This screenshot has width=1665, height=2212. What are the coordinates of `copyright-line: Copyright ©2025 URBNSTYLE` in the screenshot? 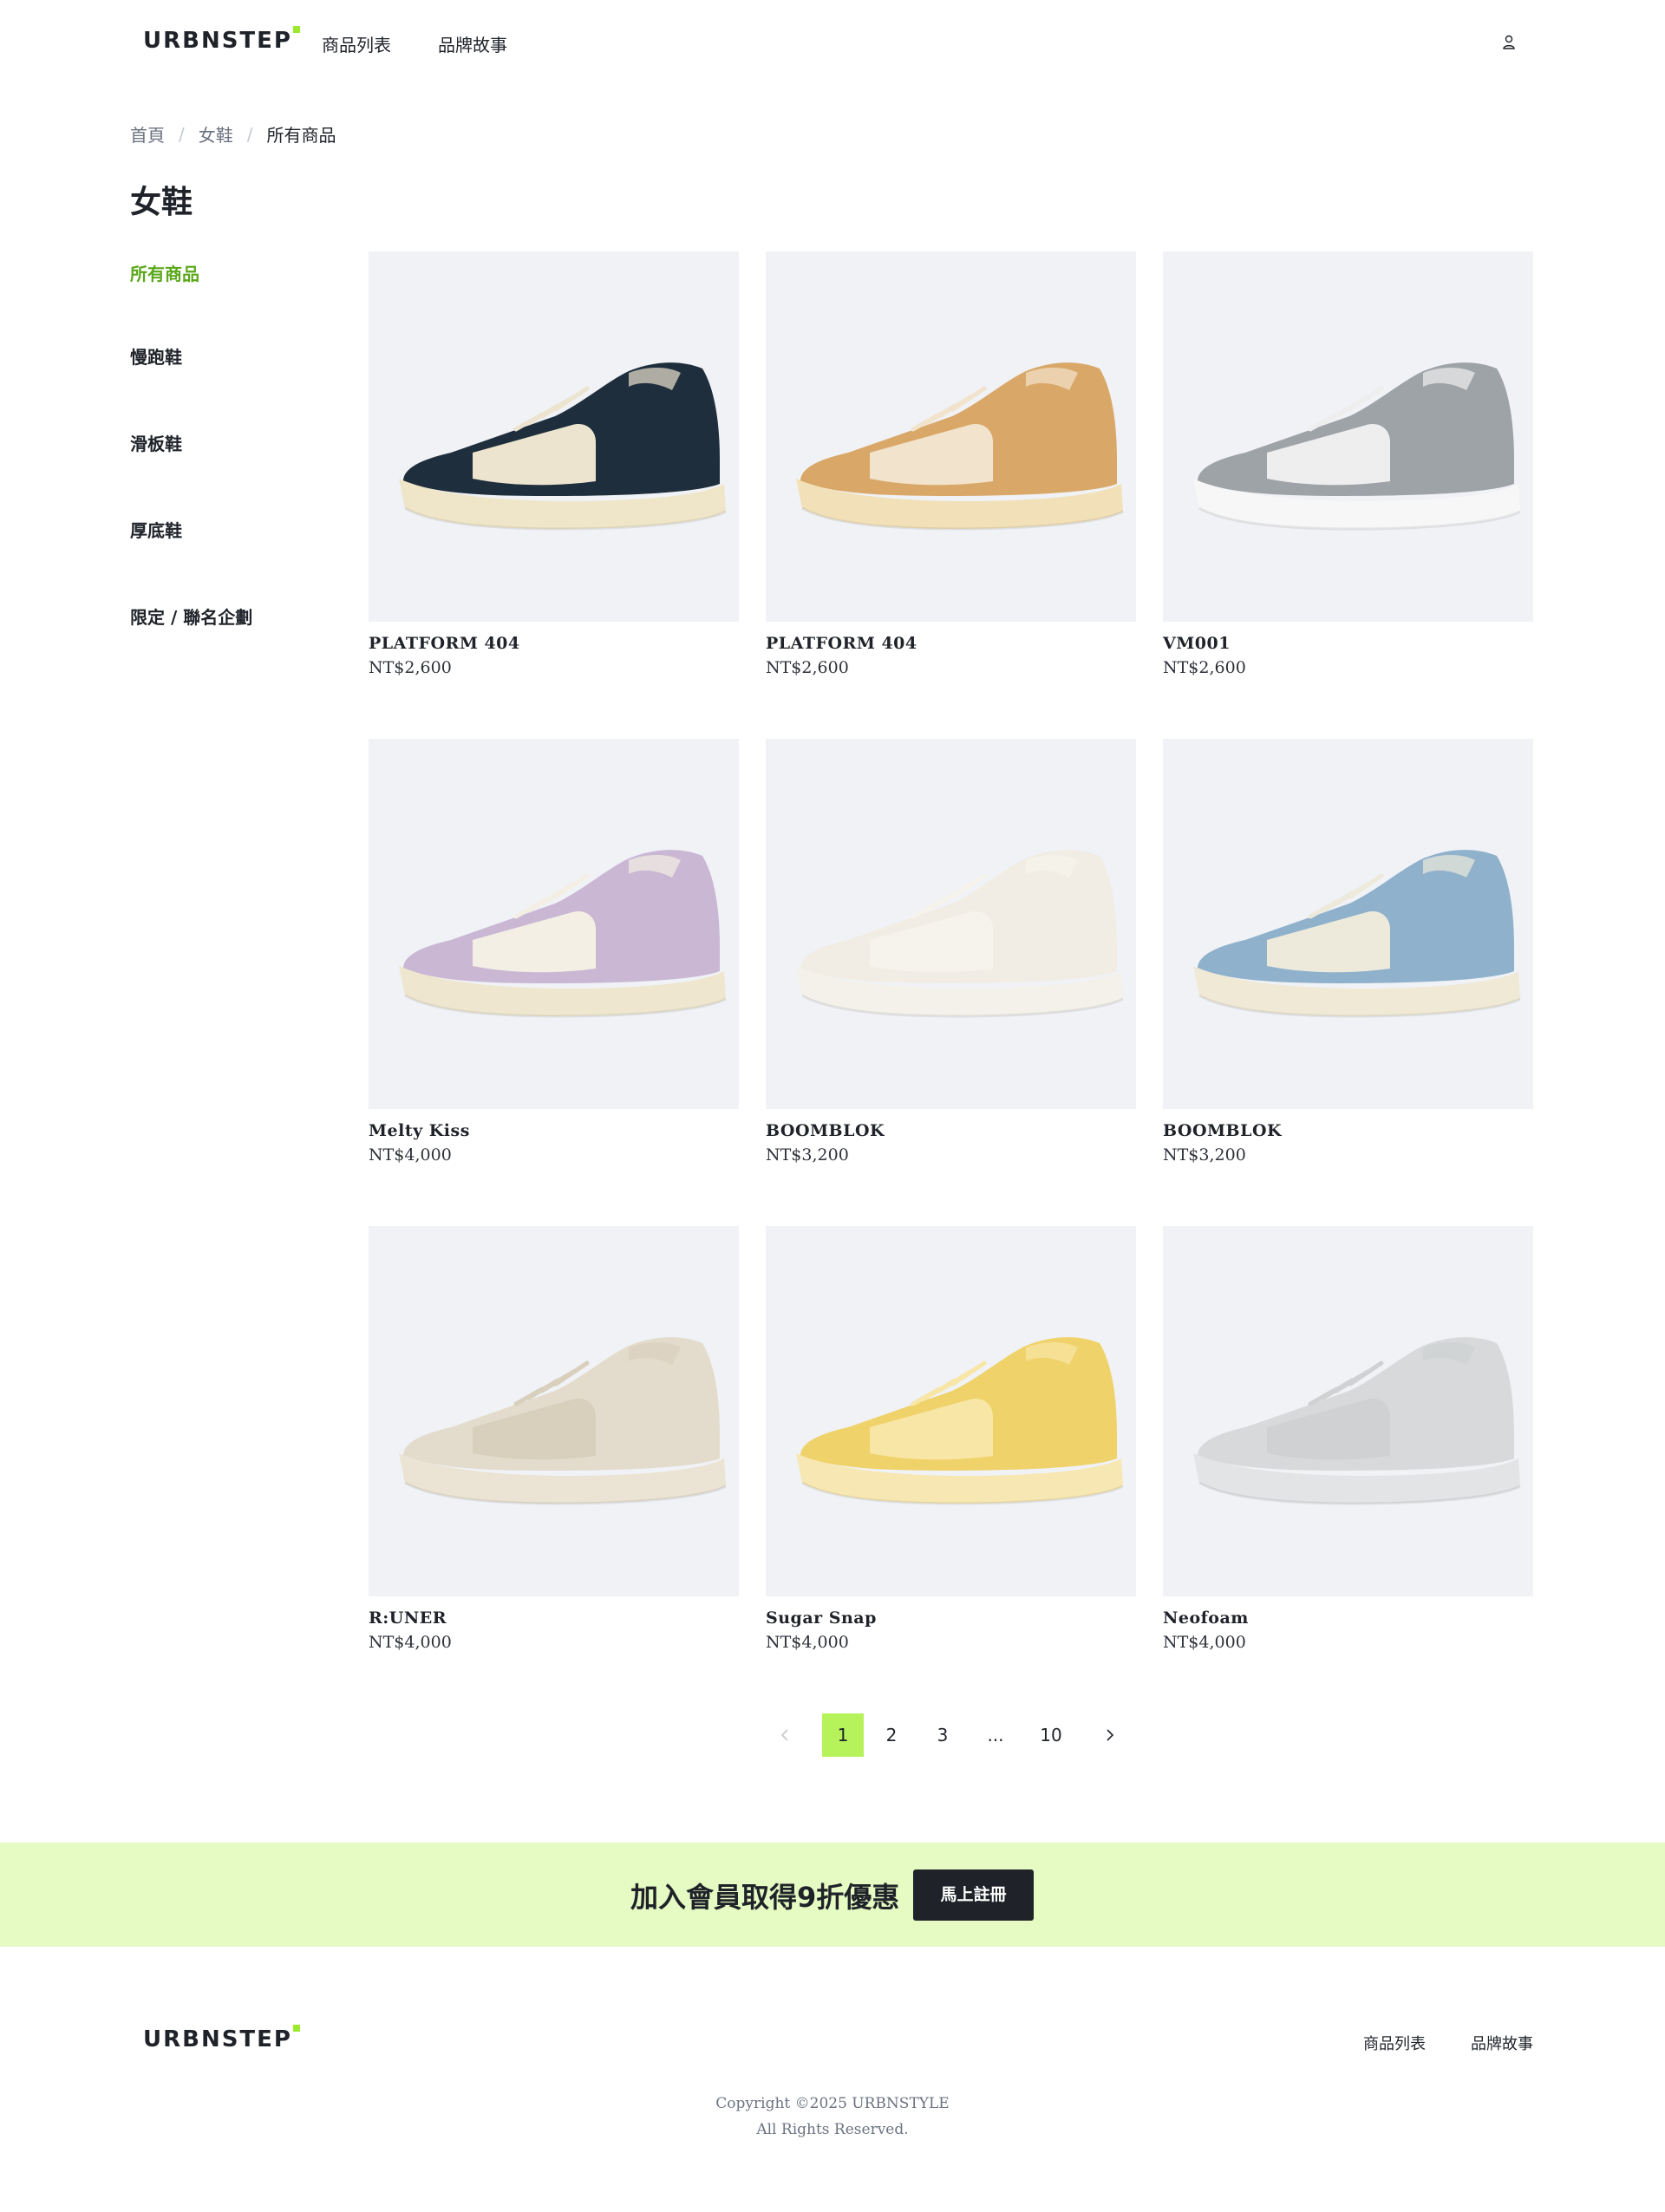 It's located at (832, 2103).